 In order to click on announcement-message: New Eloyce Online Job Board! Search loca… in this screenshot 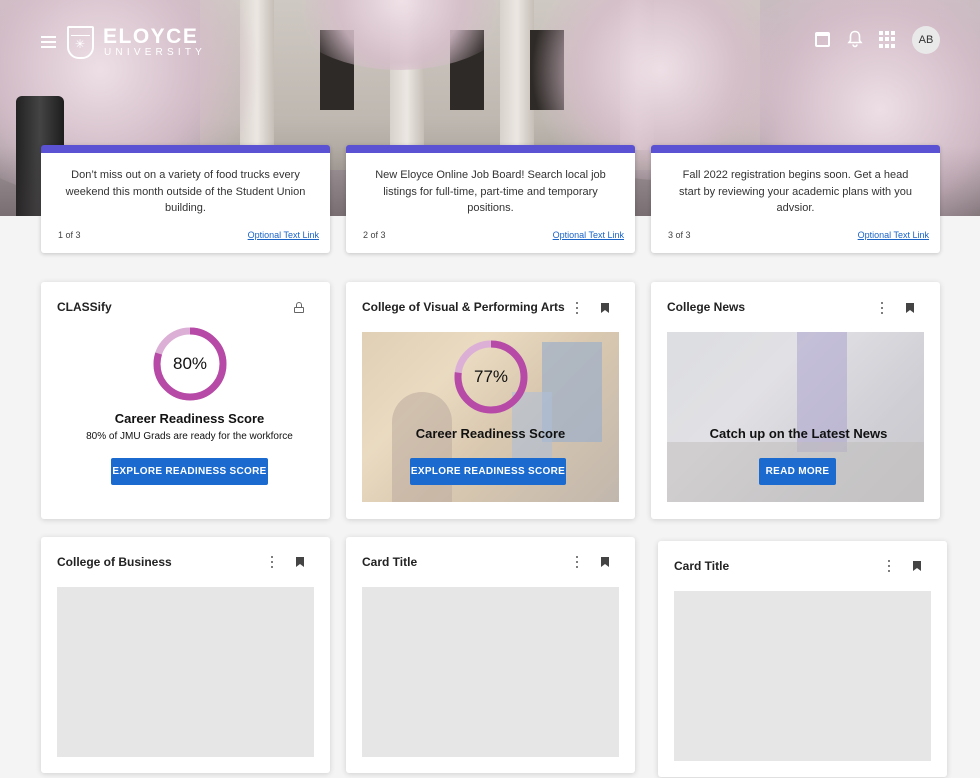, I will do `click(490, 191)`.